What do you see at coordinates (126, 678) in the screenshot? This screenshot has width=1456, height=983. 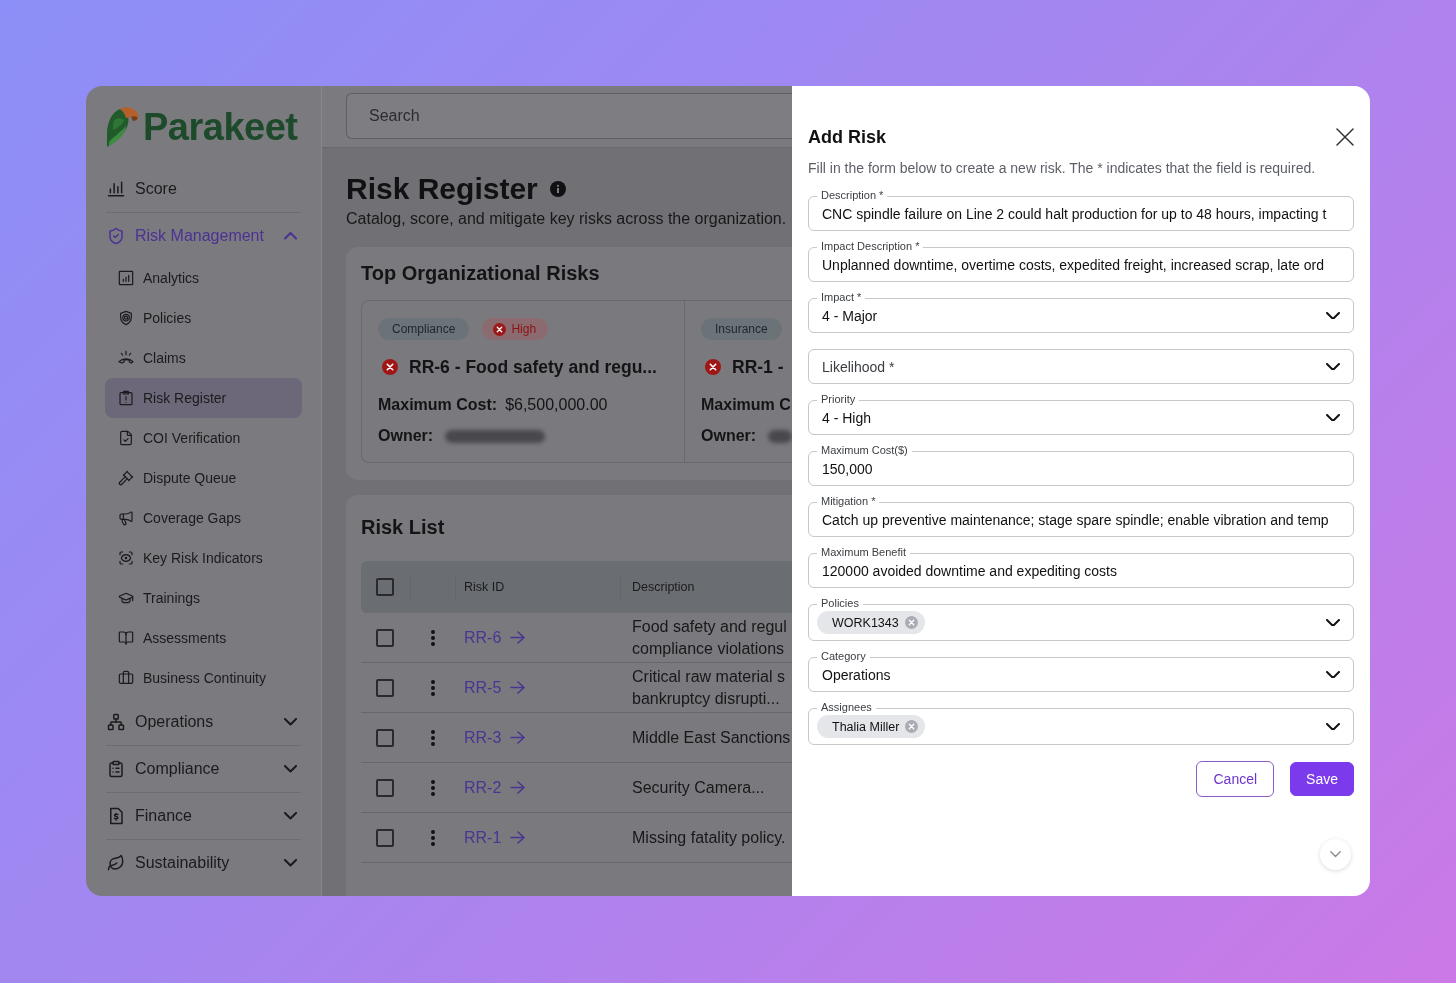 I see `briefcase-icon` at bounding box center [126, 678].